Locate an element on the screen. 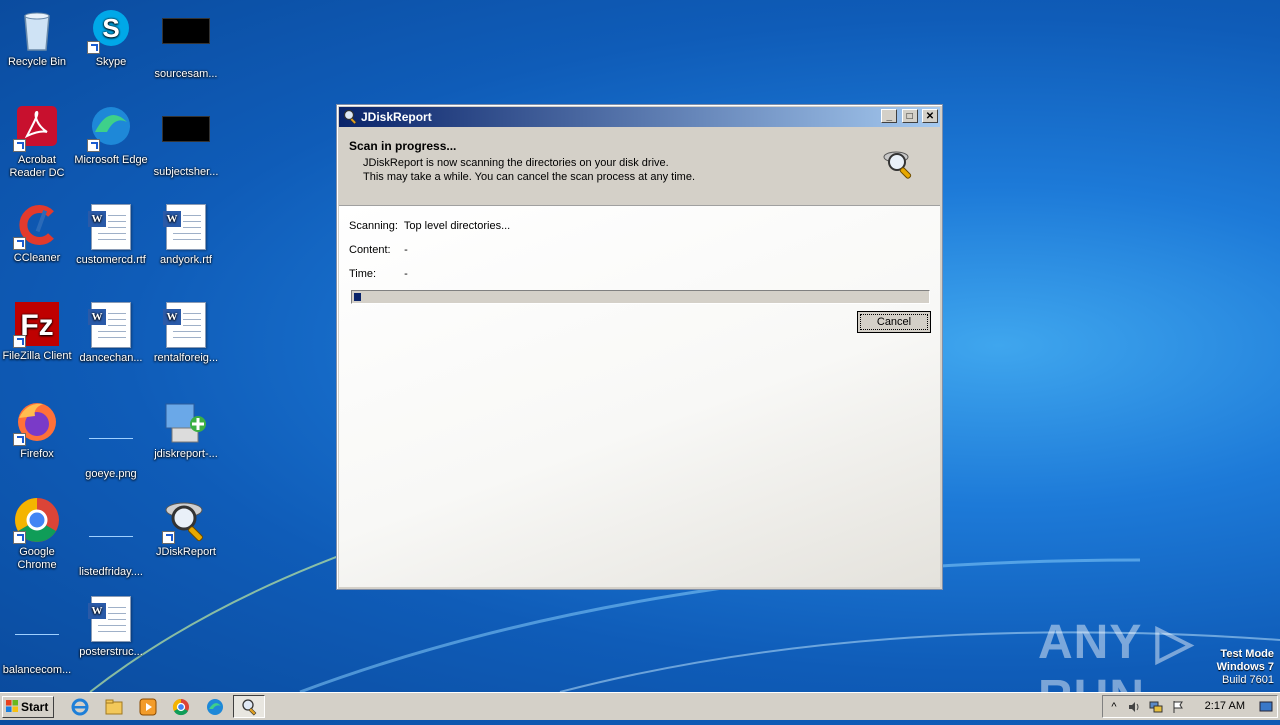 The image size is (1280, 725). desktop-icon: Wandyork.rtf is located at coordinates (186, 234).